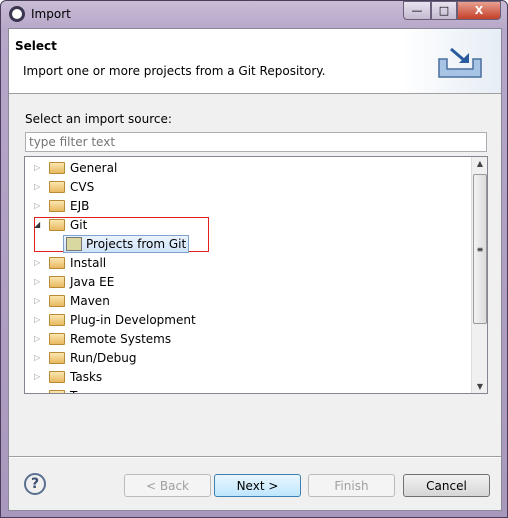 The width and height of the screenshot is (508, 518). I want to click on vertical-scrollbar: ▲ ≡ ▼, so click(479, 275).